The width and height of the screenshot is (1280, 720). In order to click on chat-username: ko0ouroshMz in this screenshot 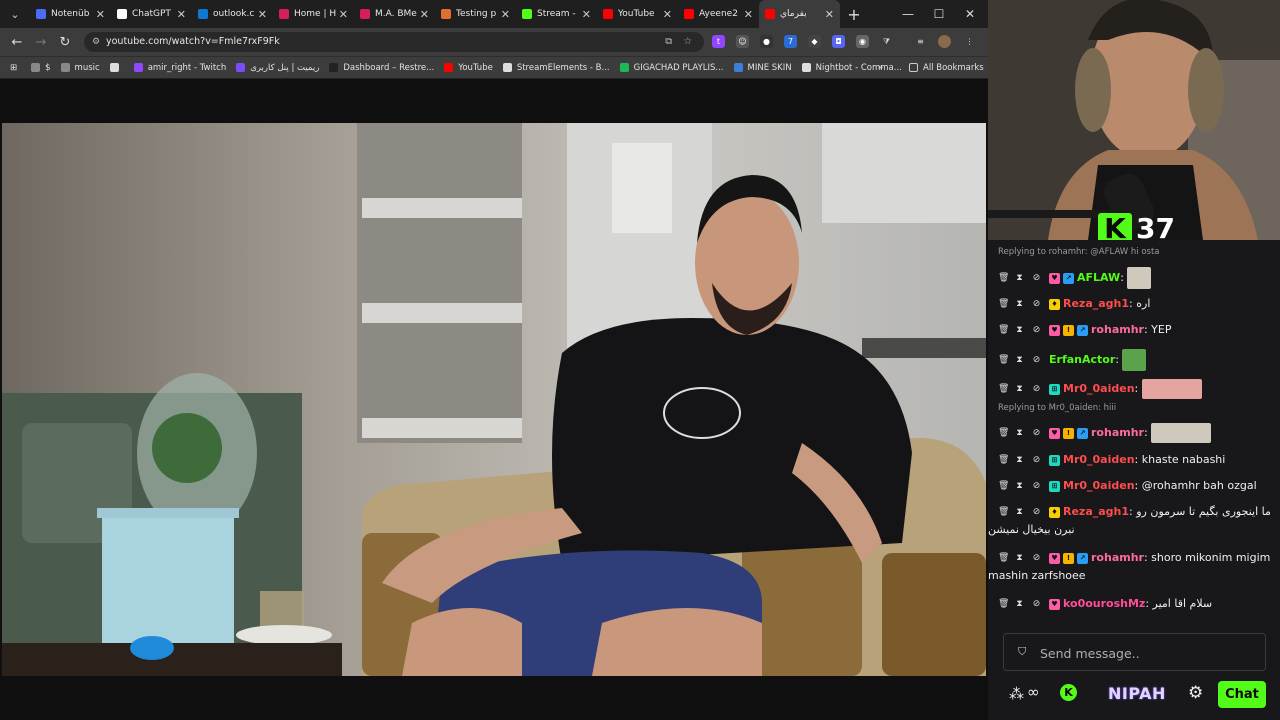, I will do `click(1104, 603)`.